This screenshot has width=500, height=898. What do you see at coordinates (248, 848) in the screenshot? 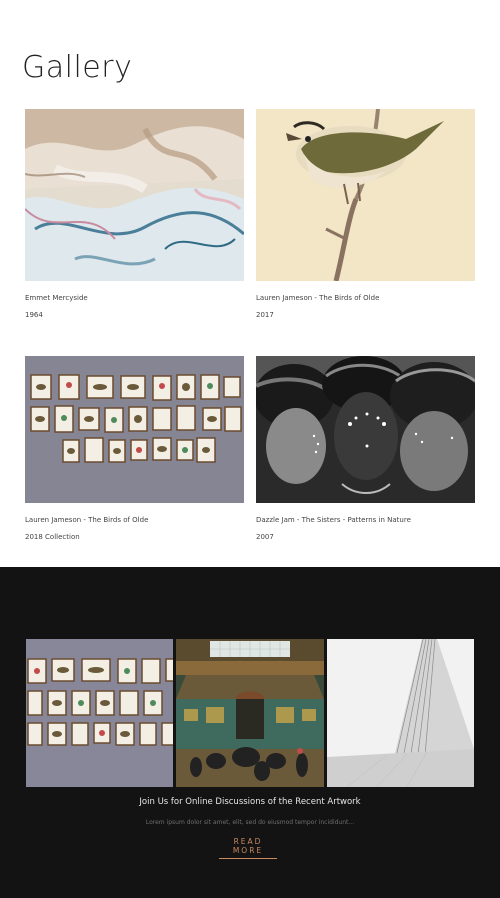
I see `read-more-link: READ MORE` at bounding box center [248, 848].